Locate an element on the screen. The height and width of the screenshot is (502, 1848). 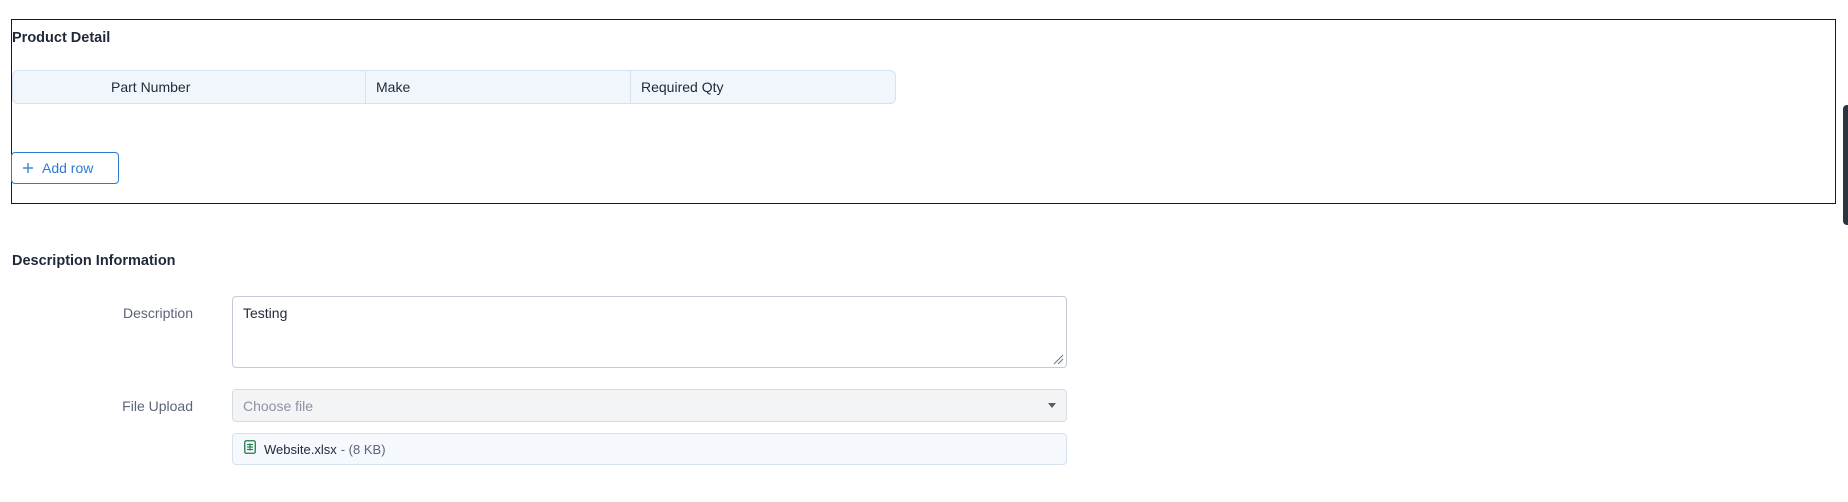
file-upload-label: File Upload is located at coordinates (157, 406).